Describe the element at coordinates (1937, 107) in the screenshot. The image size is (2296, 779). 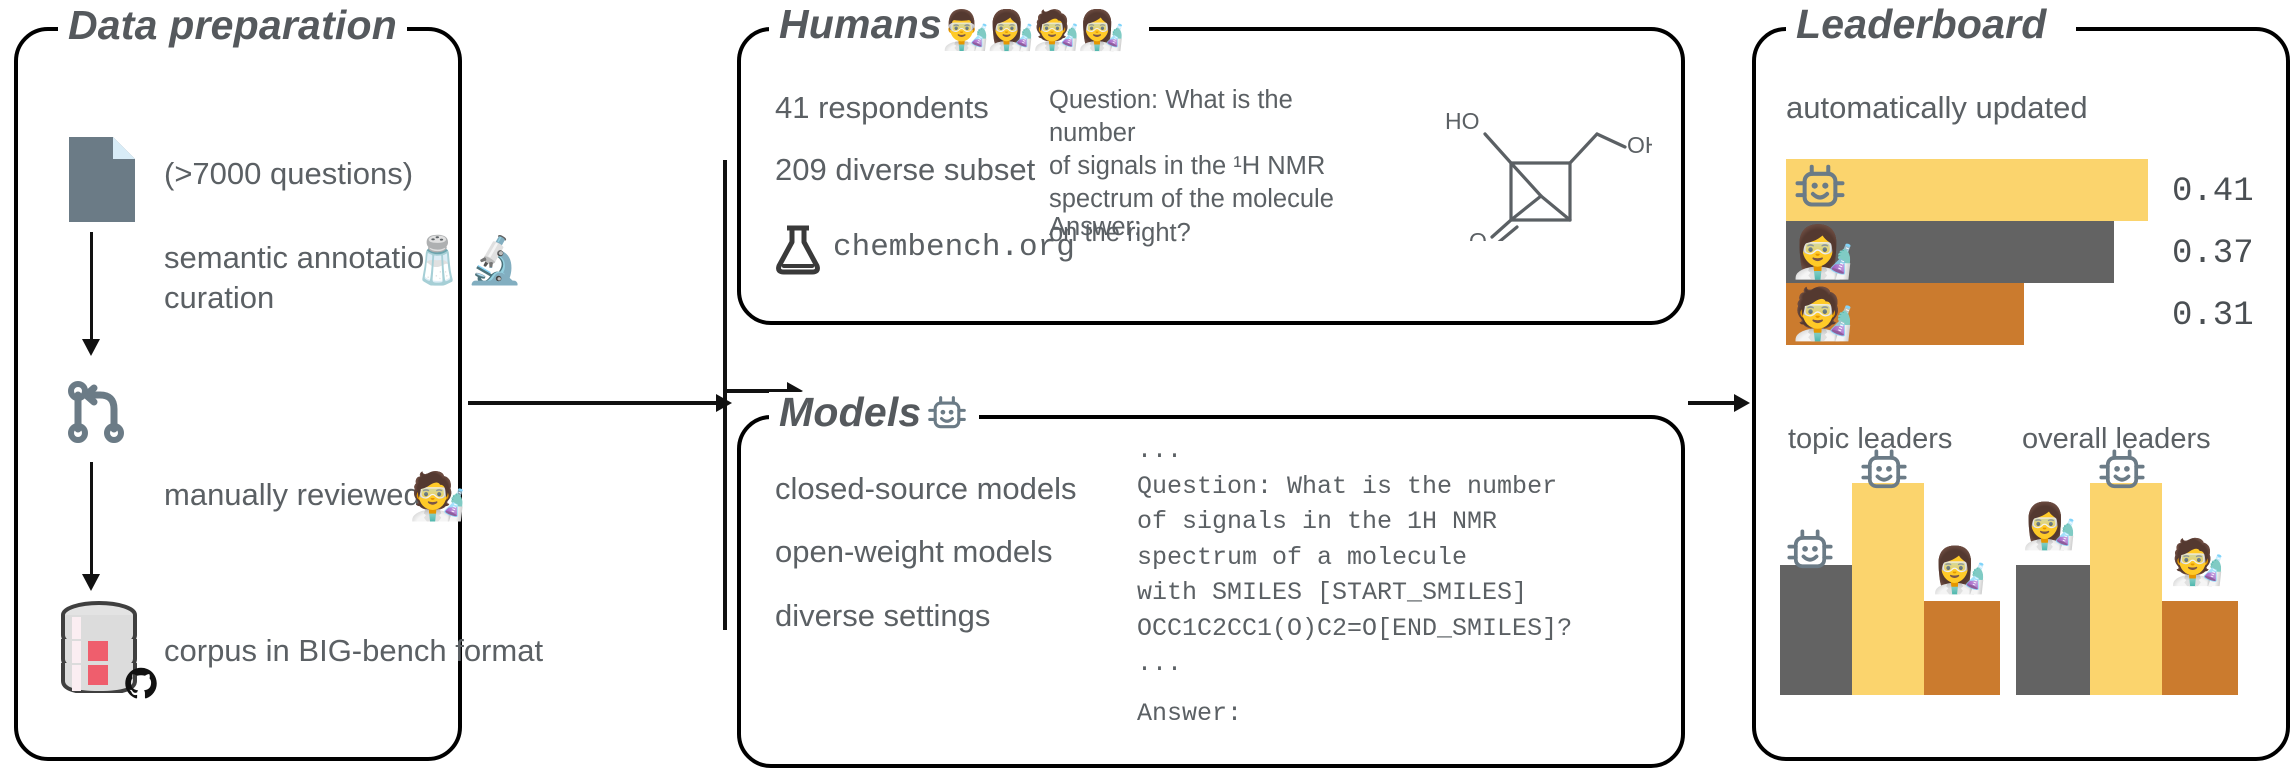
I see `leaderboard-subtitle: automatically updated` at that location.